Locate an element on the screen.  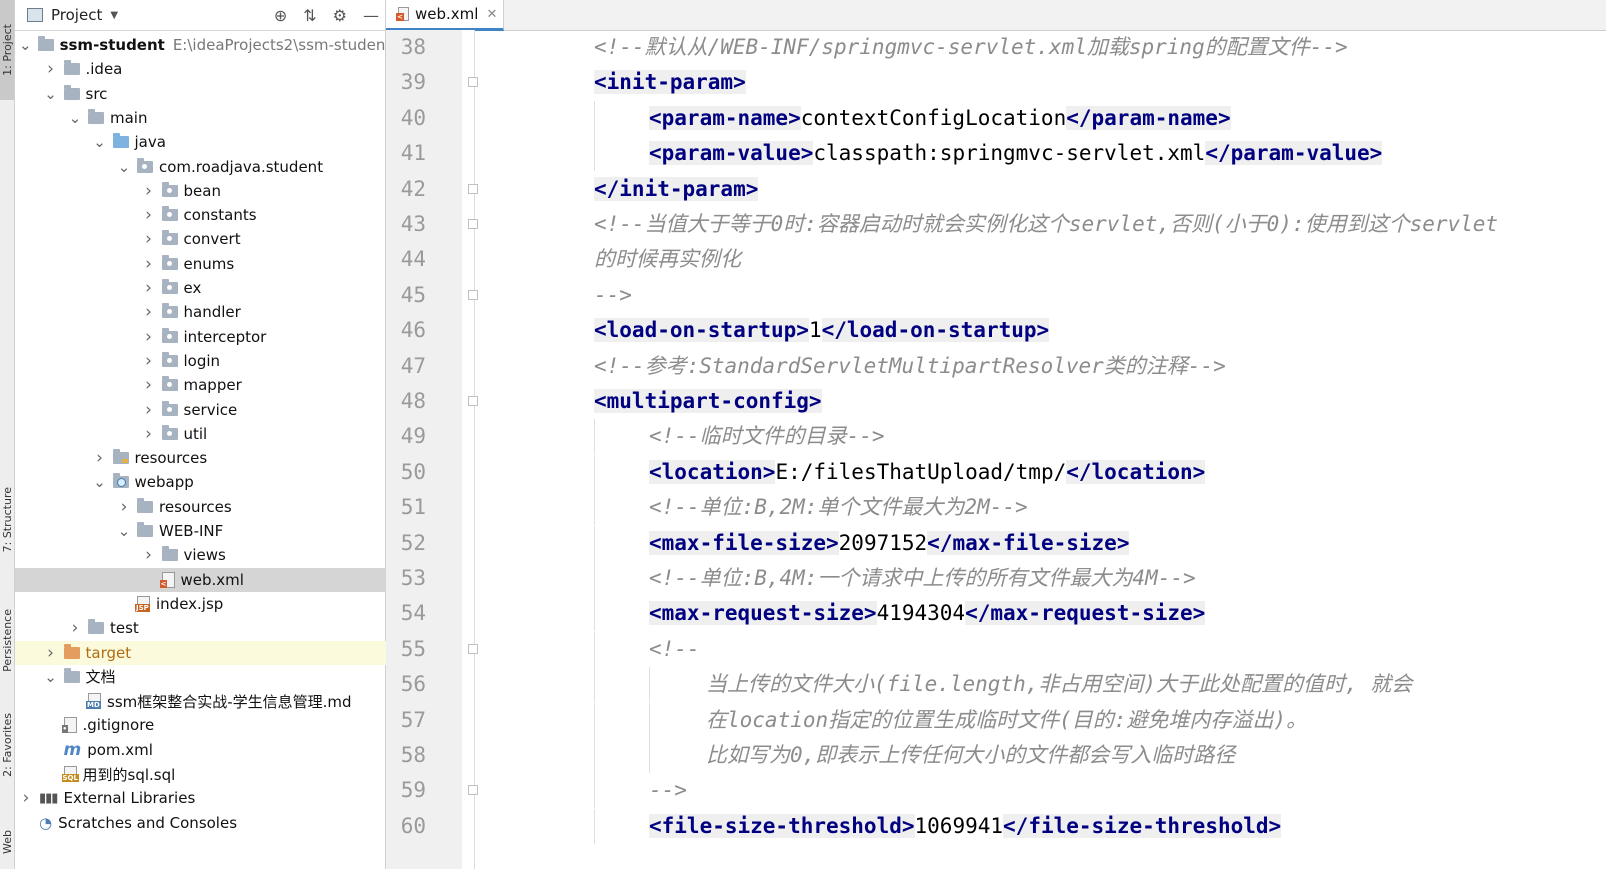
line-number: 50 is located at coordinates (413, 471).